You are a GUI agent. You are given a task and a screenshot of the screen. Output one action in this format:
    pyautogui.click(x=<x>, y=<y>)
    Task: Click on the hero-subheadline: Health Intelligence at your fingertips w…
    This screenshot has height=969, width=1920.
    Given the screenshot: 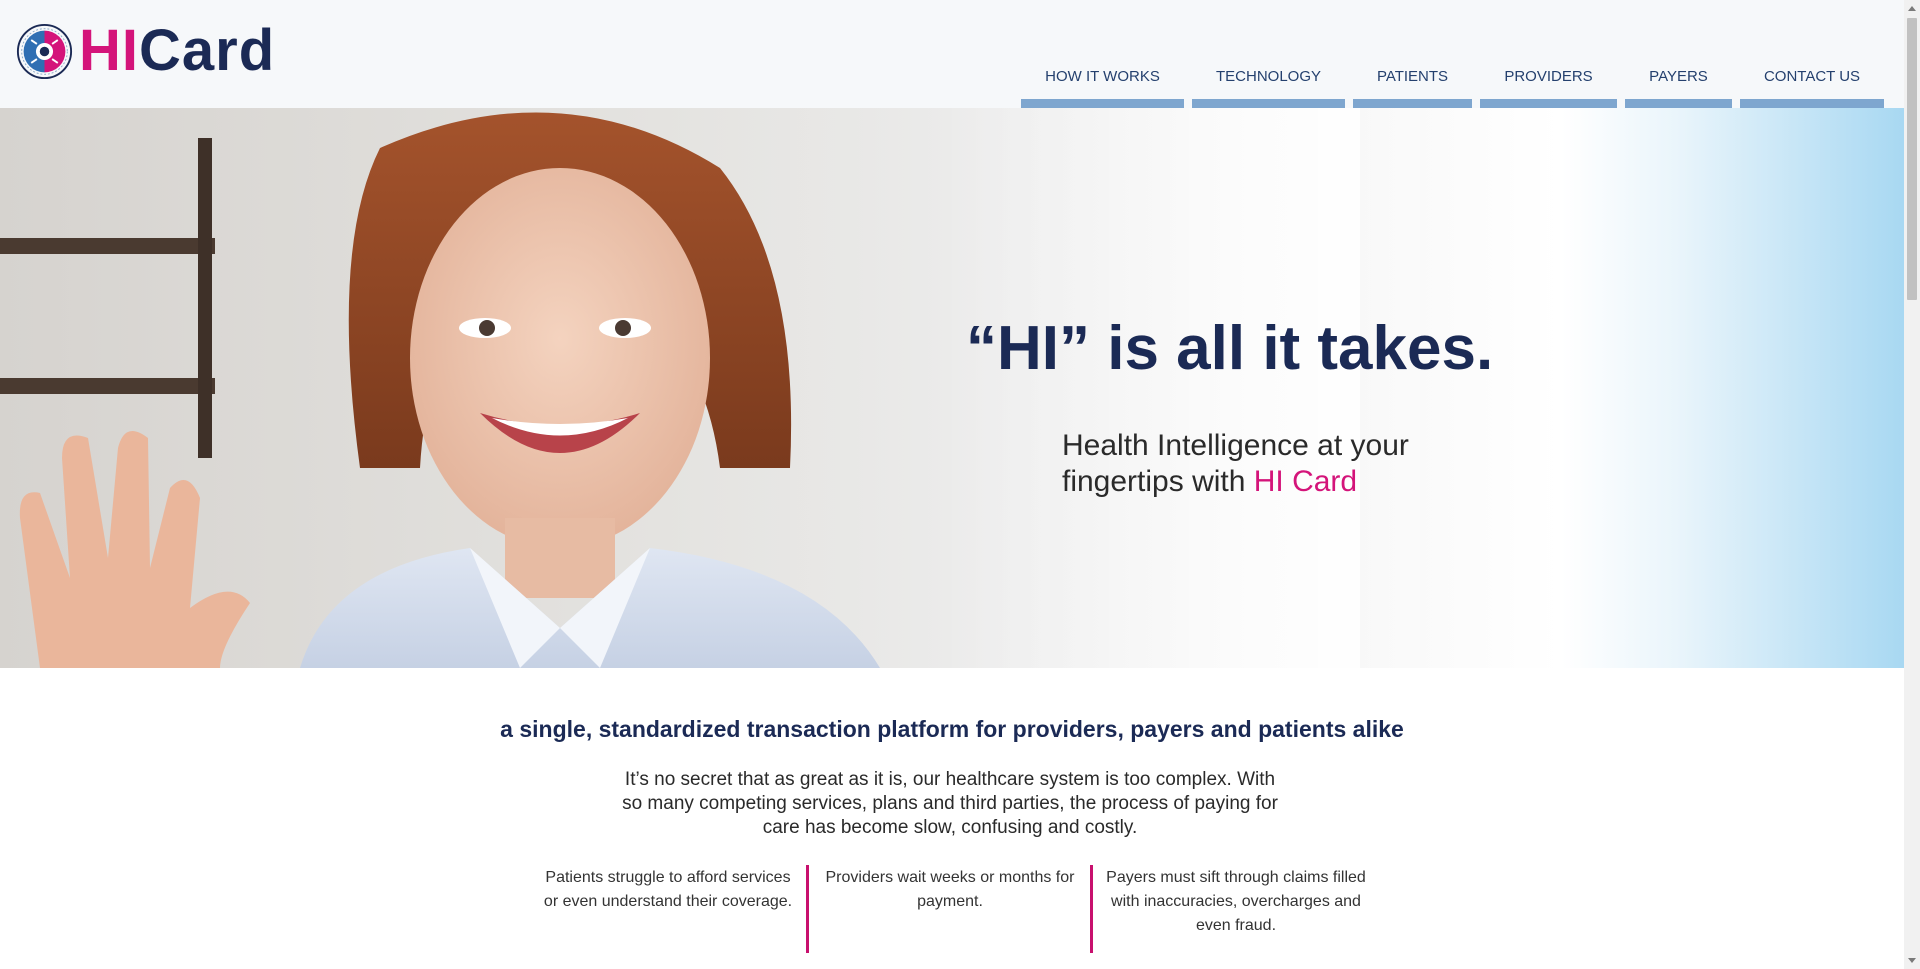 What is the action you would take?
    pyautogui.click(x=1235, y=464)
    